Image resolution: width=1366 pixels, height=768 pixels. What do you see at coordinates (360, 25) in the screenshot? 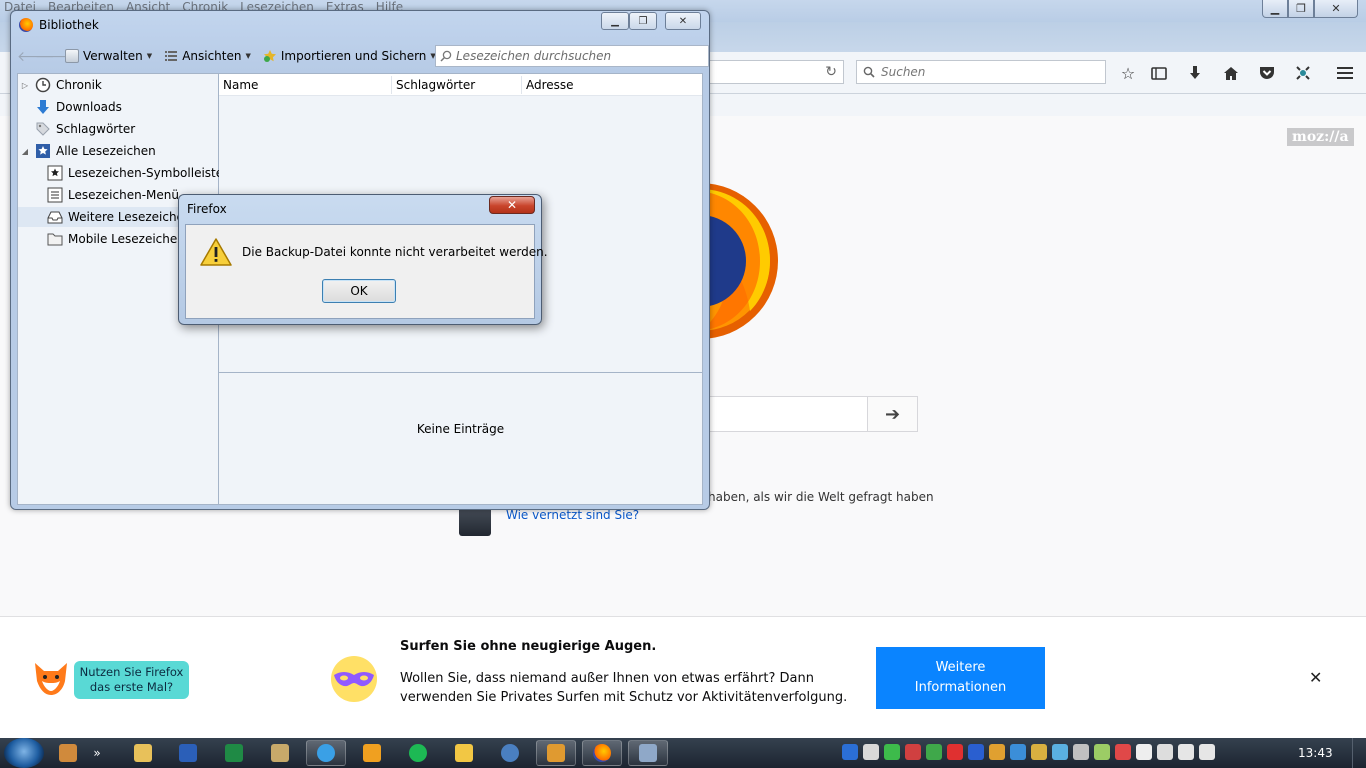
I see `library-titlebar: Bibliothek ▁ ❐ ✕` at bounding box center [360, 25].